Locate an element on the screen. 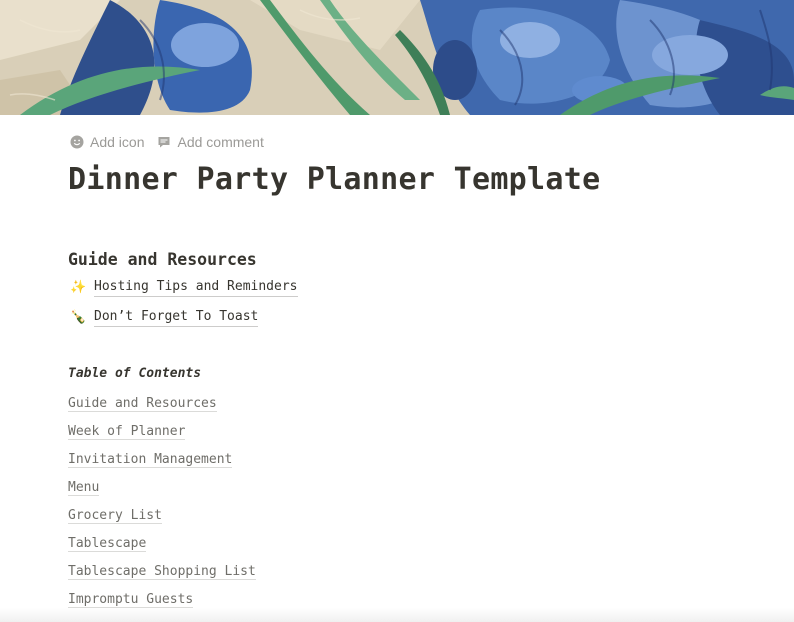  toc-link-invitation-management: Invitation Management is located at coordinates (150, 460).